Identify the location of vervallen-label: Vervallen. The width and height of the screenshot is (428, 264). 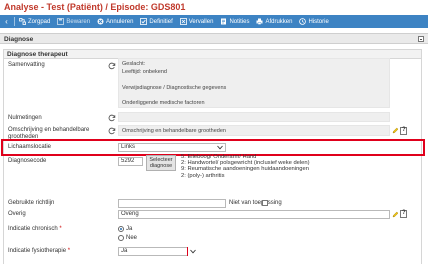
(201, 21).